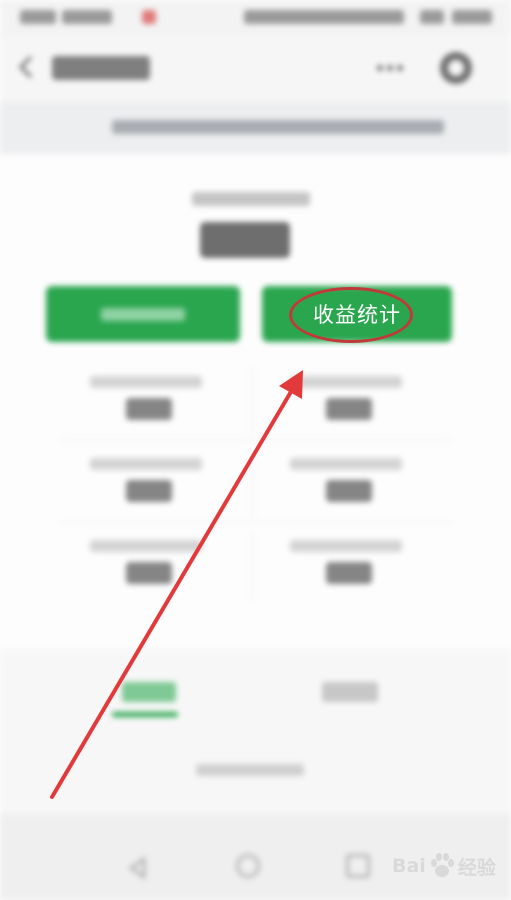 The width and height of the screenshot is (511, 900). What do you see at coordinates (248, 866) in the screenshot?
I see `nav-home-icon` at bounding box center [248, 866].